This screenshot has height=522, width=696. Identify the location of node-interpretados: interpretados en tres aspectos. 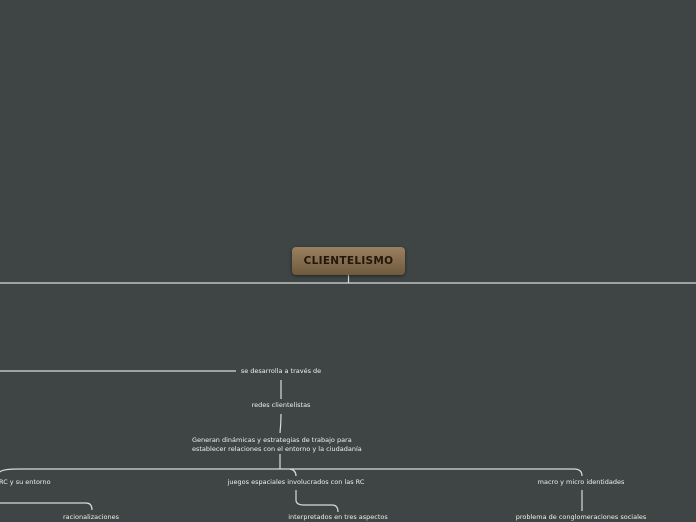
(338, 517).